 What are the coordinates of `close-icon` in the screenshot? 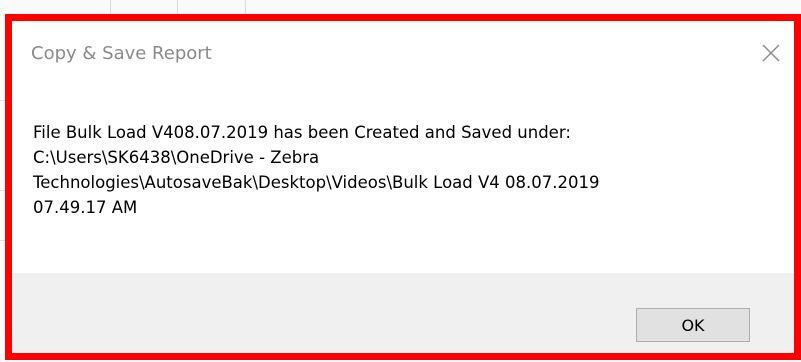 It's located at (771, 53).